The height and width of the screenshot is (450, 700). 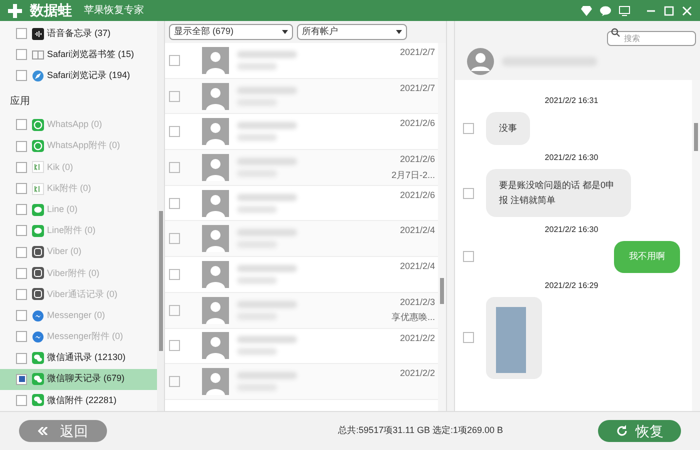 I want to click on account-filter-dropdown: 所有帐户, so click(x=352, y=32).